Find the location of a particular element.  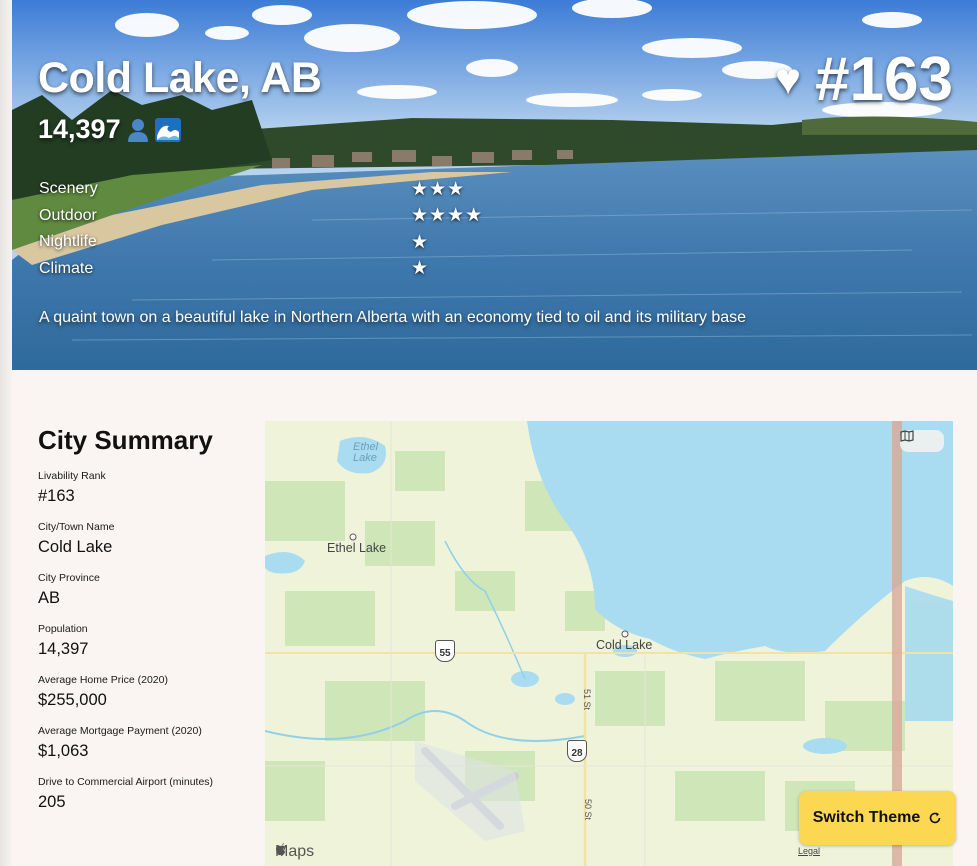

person-icon is located at coordinates (137, 130).